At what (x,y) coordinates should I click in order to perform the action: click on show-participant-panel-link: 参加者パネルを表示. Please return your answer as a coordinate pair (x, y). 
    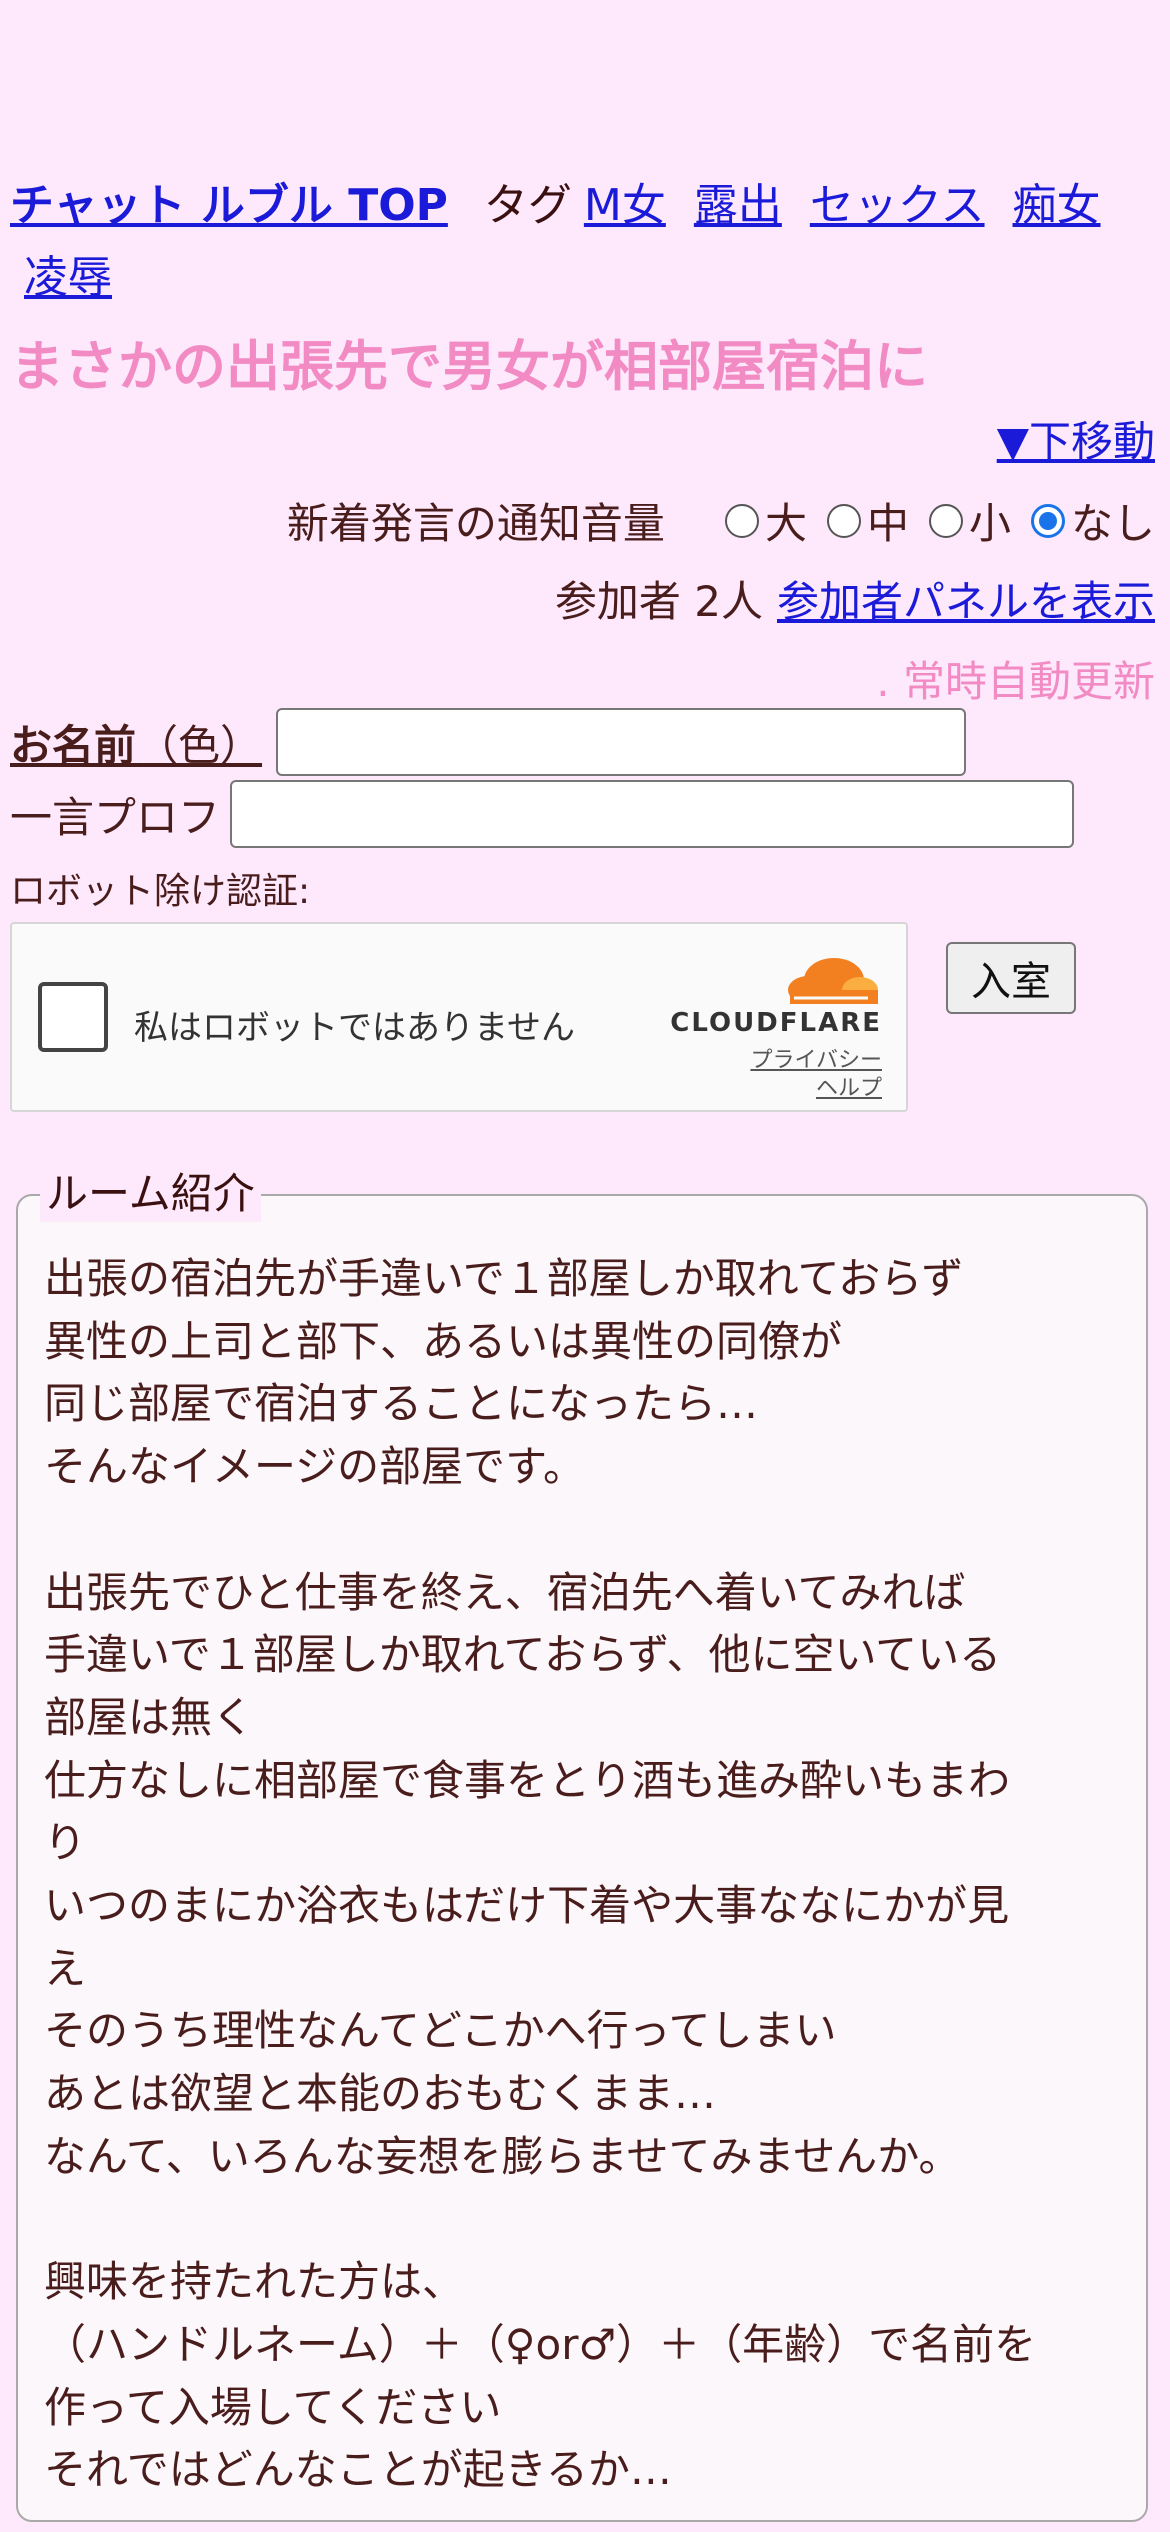
    Looking at the image, I should click on (966, 601).